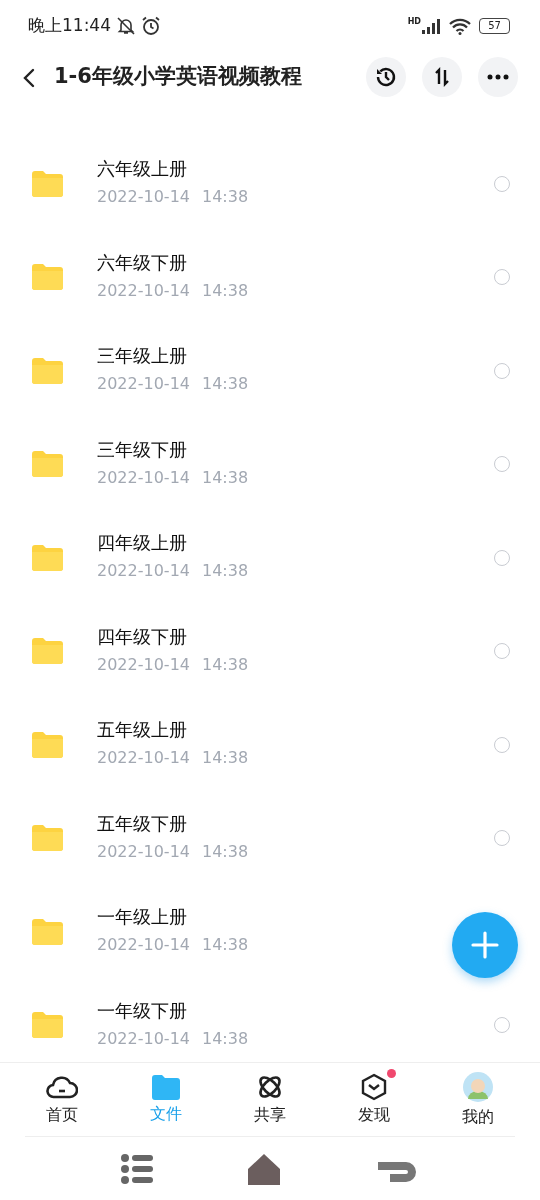 This screenshot has width=540, height=1200. I want to click on network-label: HD, so click(414, 22).